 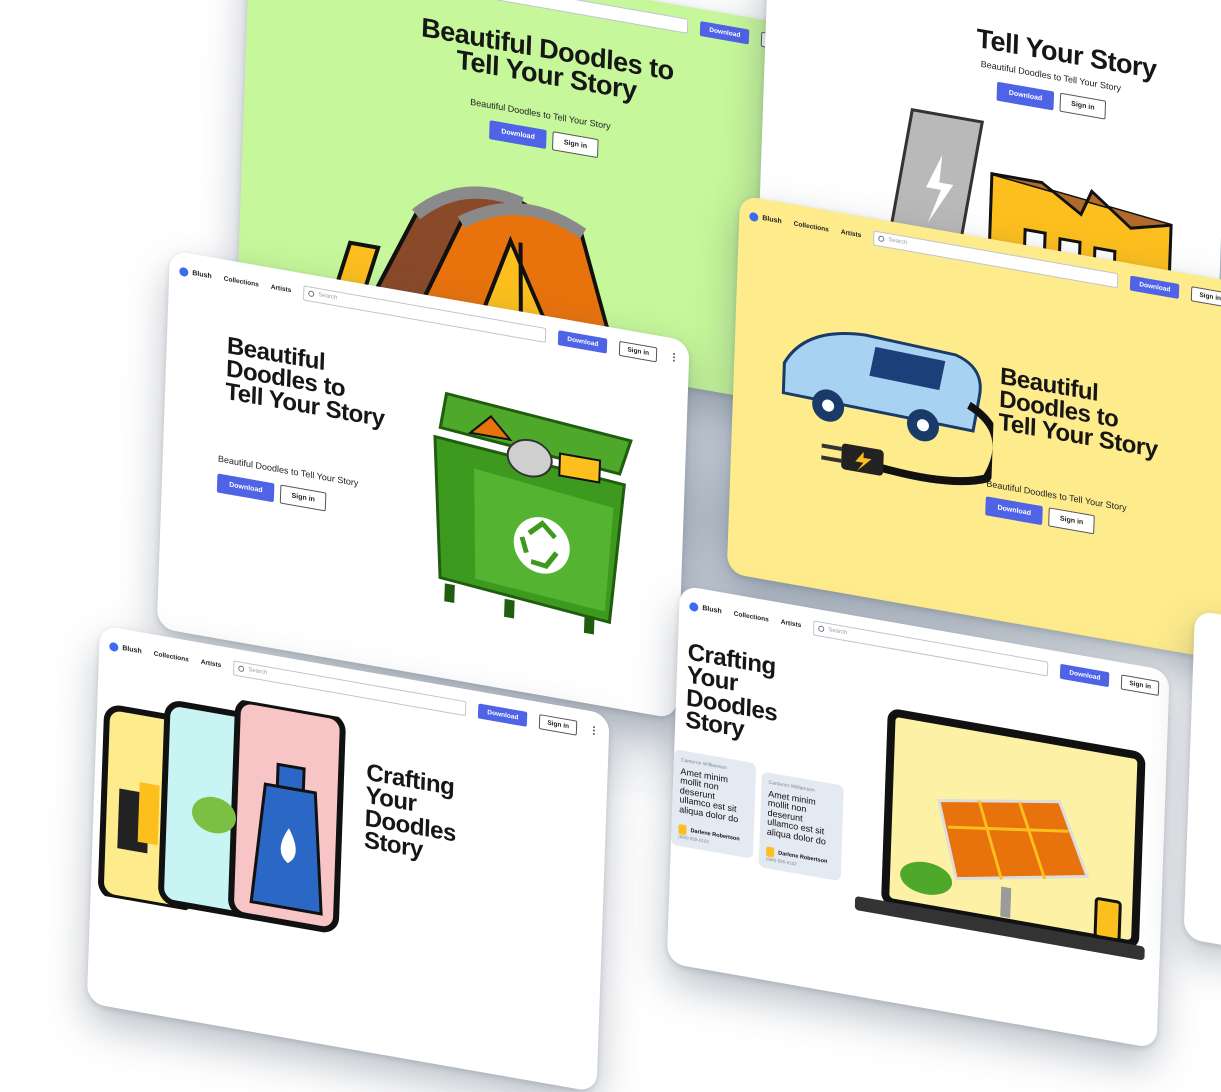 I want to click on electric-car-illustration, so click(x=889, y=409).